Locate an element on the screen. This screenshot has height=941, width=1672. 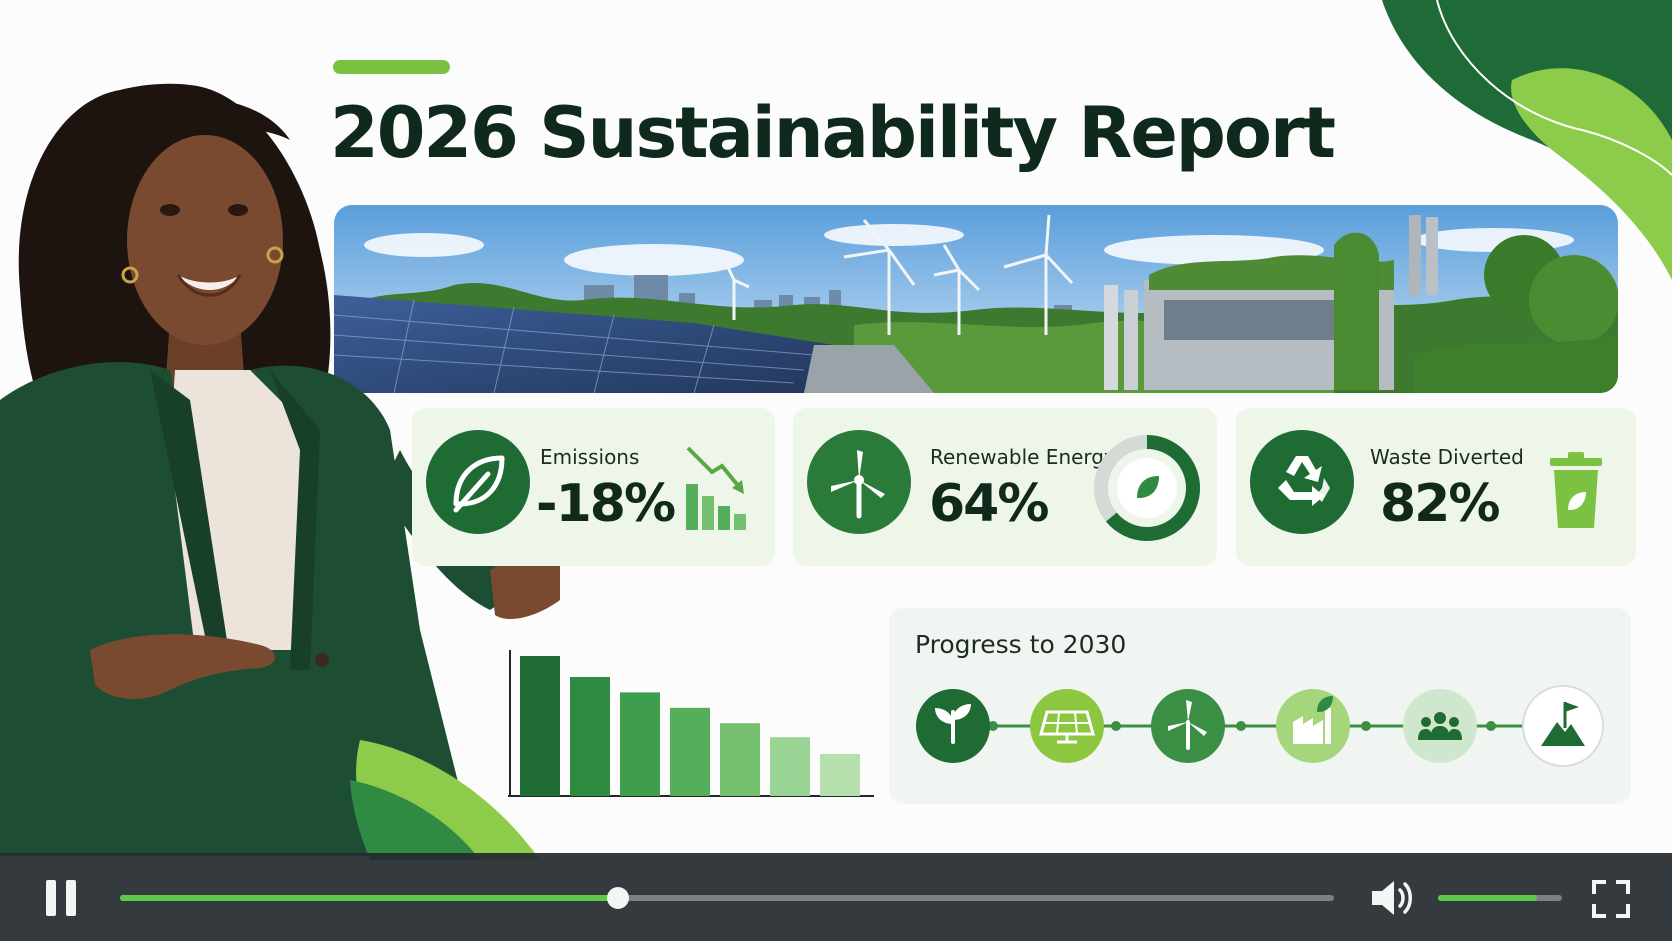
people-icon is located at coordinates (1440, 726).